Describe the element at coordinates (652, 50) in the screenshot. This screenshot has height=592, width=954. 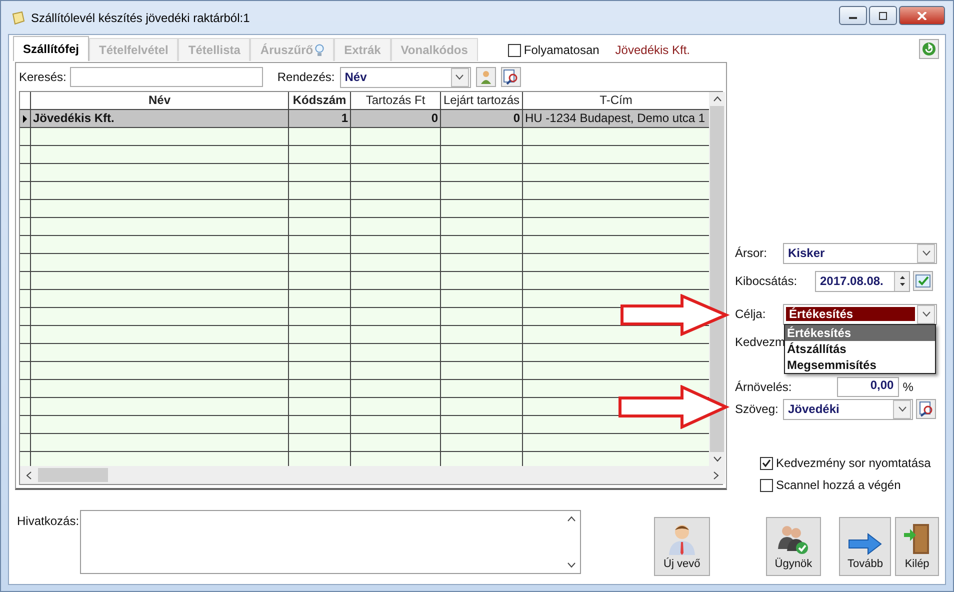
I see `company-name: Jövedékis Kft.` at that location.